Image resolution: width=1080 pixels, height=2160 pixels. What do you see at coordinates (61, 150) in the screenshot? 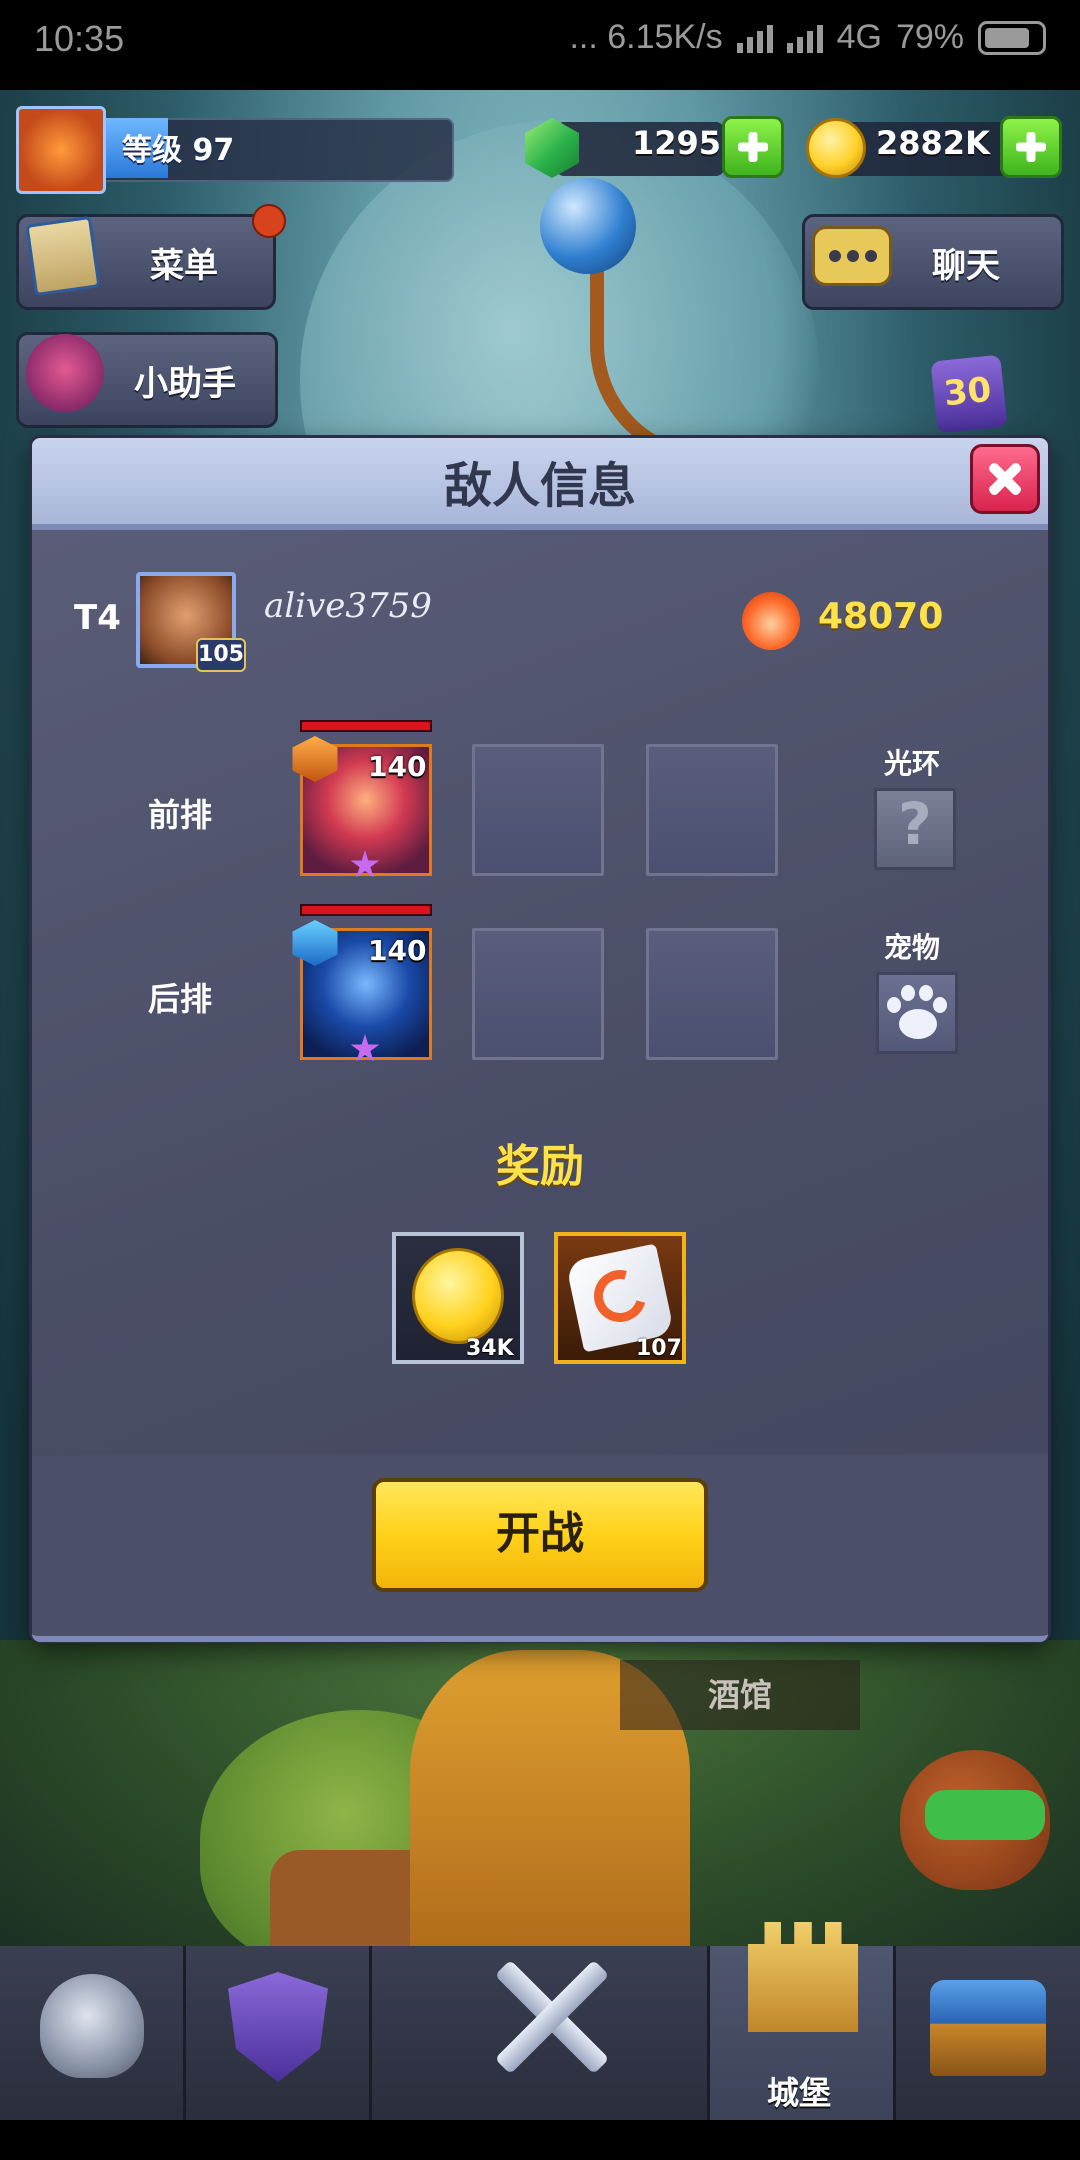
I see `player-avatar` at bounding box center [61, 150].